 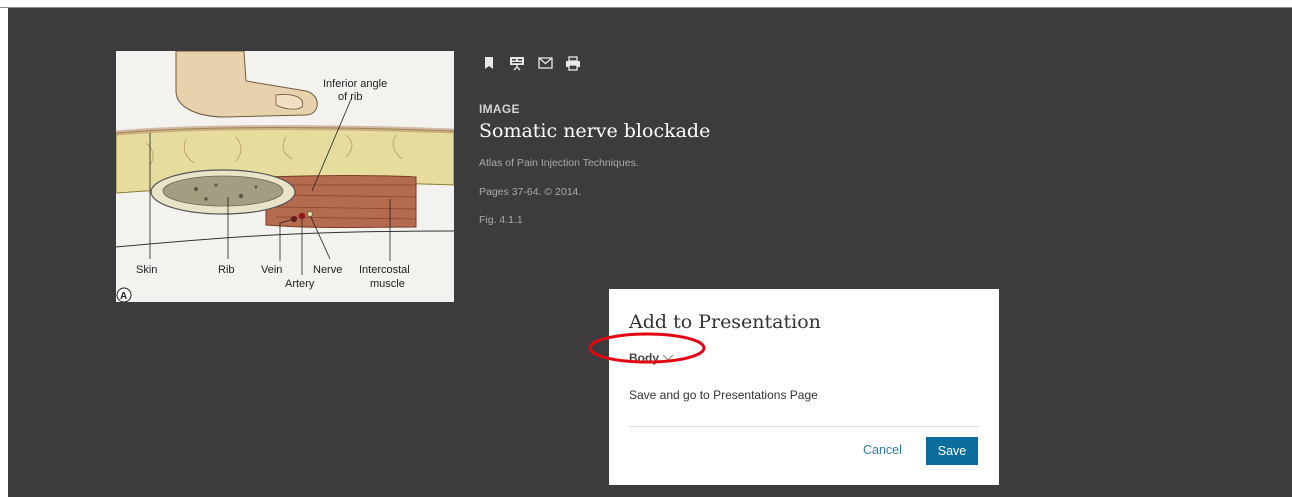 I want to click on presentation-icon, so click(x=517, y=64).